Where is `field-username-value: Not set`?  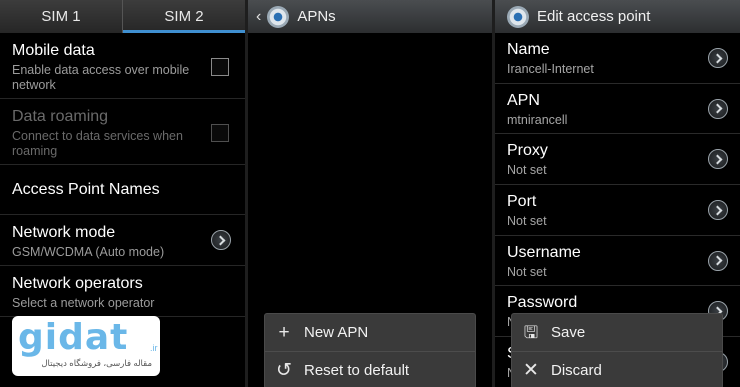
field-username-value: Not set is located at coordinates (527, 271).